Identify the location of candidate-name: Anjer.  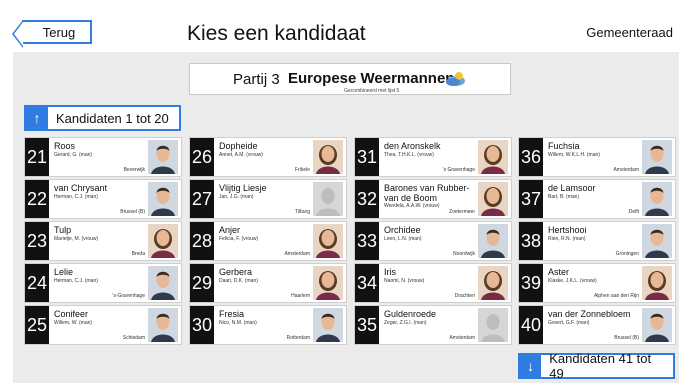
(230, 230).